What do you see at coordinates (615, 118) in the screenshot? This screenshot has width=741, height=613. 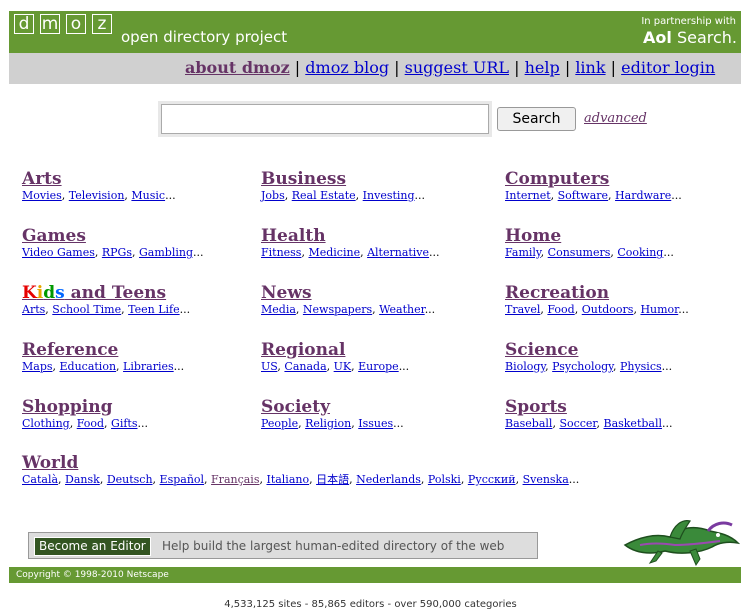 I see `advanced-search-link: advanced` at bounding box center [615, 118].